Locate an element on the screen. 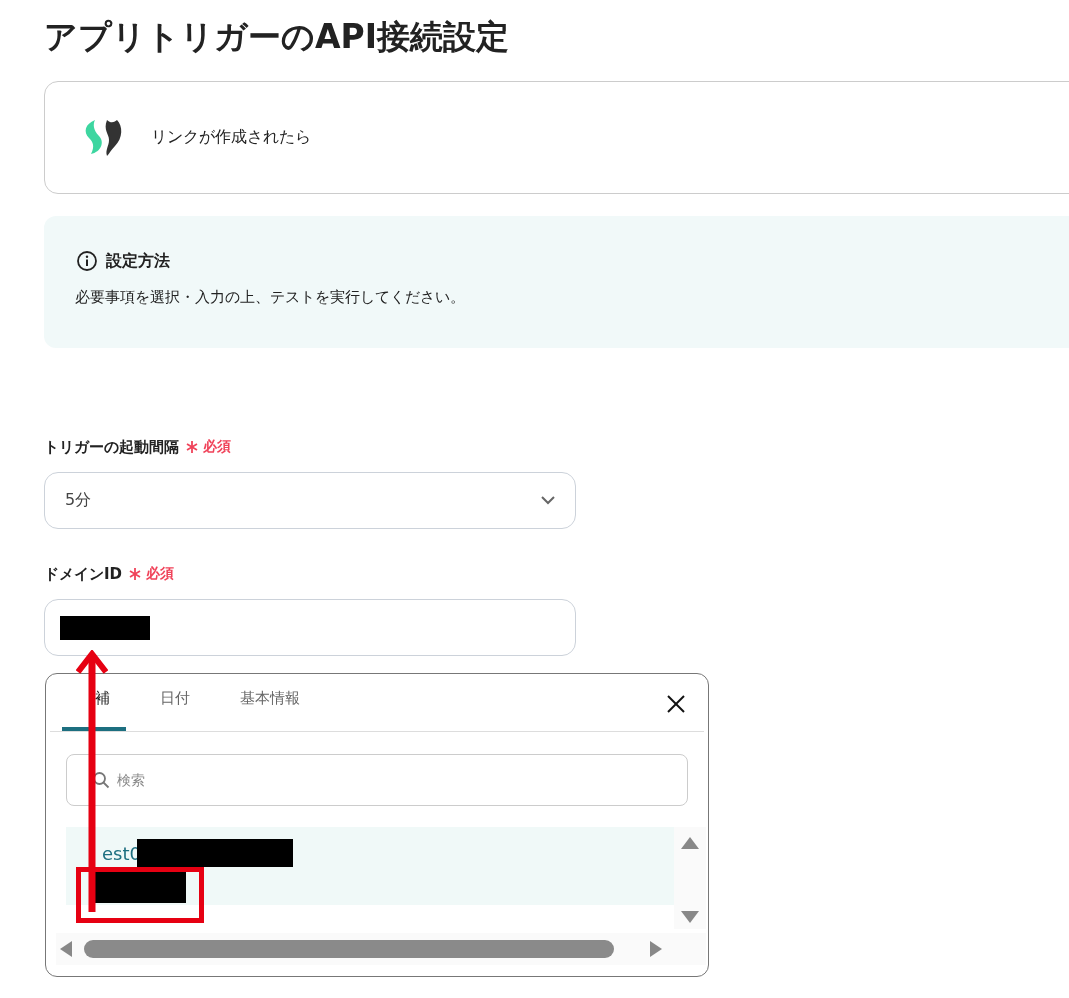 The width and height of the screenshot is (1069, 998). popup-tab: 日付 is located at coordinates (175, 702).